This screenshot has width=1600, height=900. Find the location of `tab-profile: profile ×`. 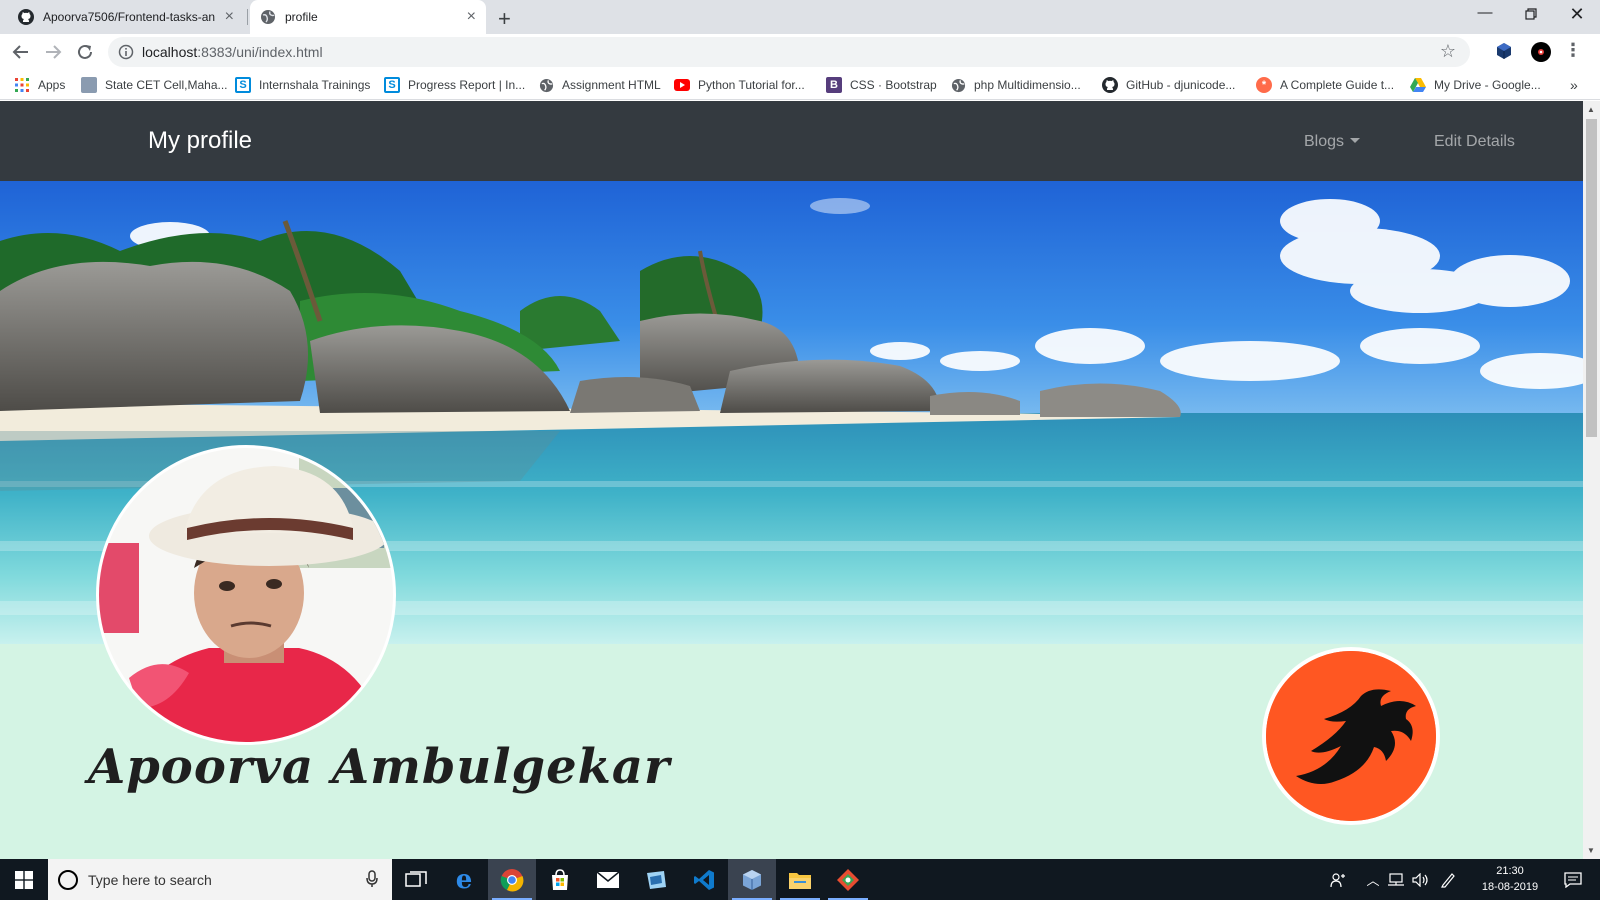

tab-profile: profile × is located at coordinates (368, 17).